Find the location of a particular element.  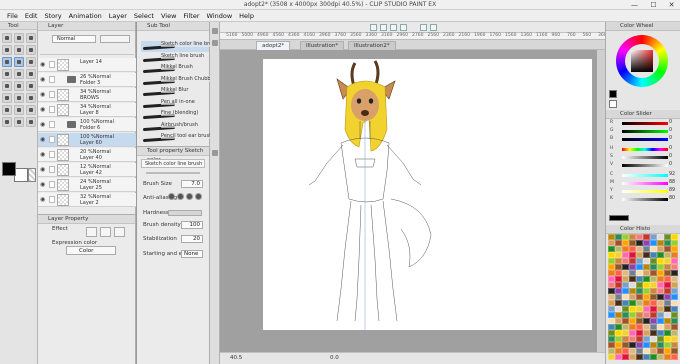

minimize-button: — is located at coordinates (634, 5).